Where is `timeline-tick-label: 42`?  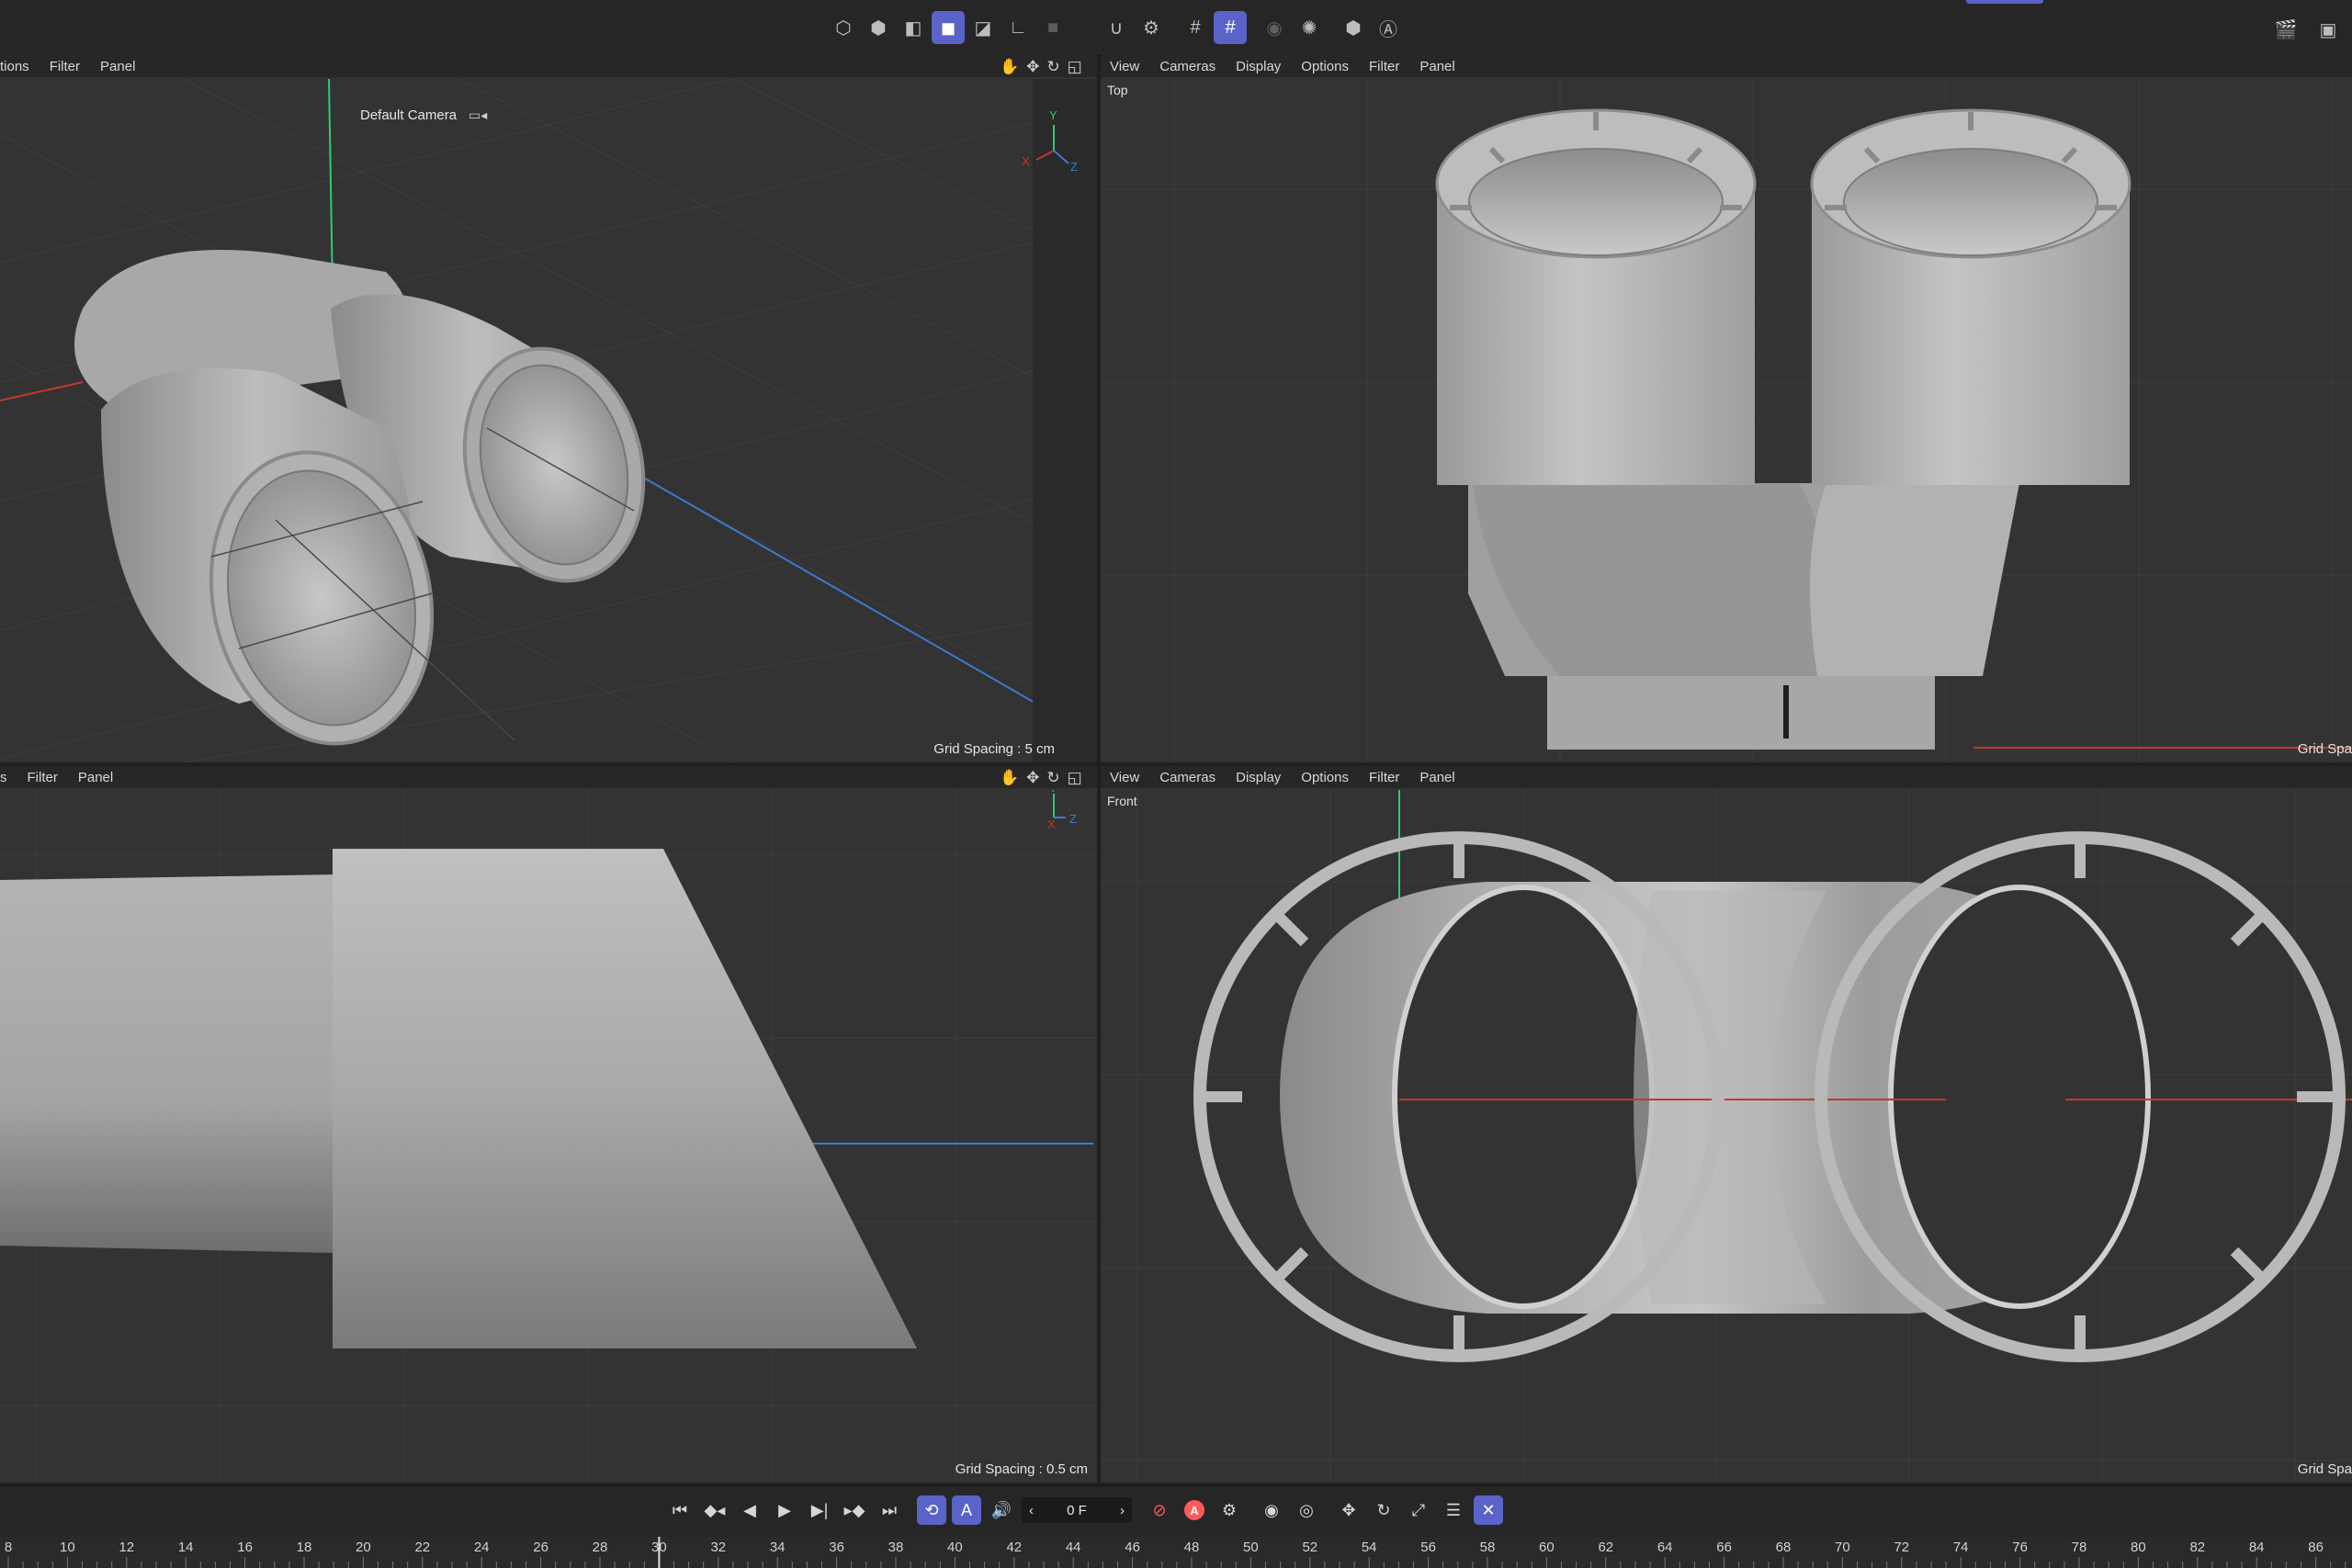 timeline-tick-label: 42 is located at coordinates (1014, 1547).